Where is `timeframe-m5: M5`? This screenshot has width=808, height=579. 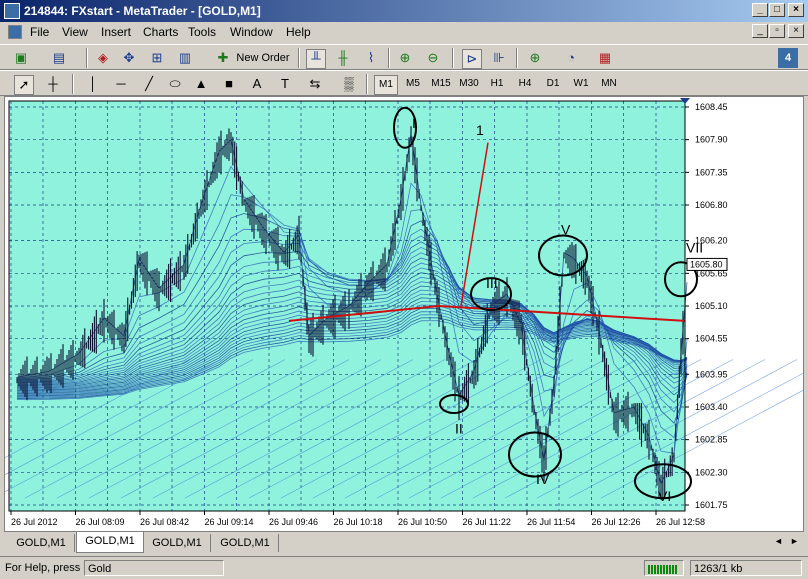
timeframe-m5: M5 is located at coordinates (413, 84).